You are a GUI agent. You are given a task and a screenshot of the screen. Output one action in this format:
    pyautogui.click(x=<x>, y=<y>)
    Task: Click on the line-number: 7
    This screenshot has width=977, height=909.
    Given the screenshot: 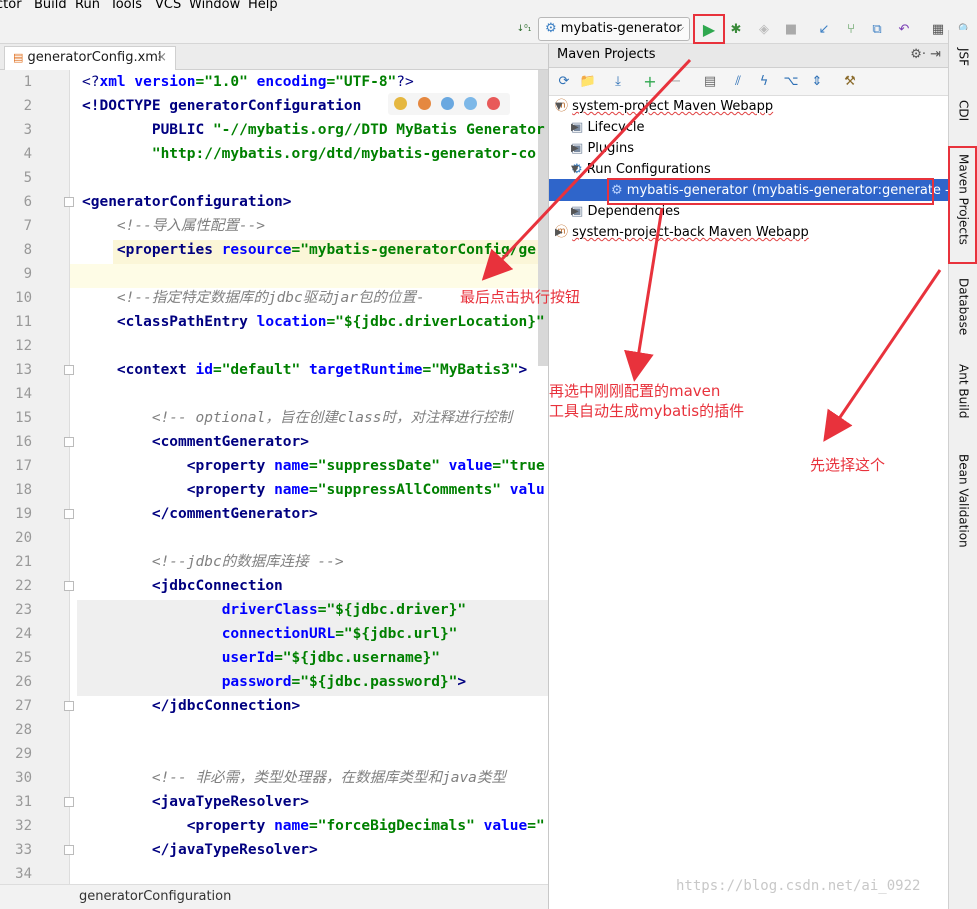 What is the action you would take?
    pyautogui.click(x=27, y=226)
    